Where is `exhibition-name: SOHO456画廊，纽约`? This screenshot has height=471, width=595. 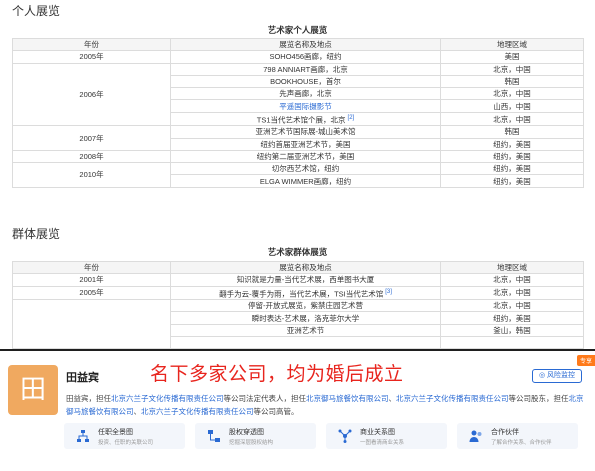
exhibition-name: SOHO456画廊，纽约 is located at coordinates (305, 57).